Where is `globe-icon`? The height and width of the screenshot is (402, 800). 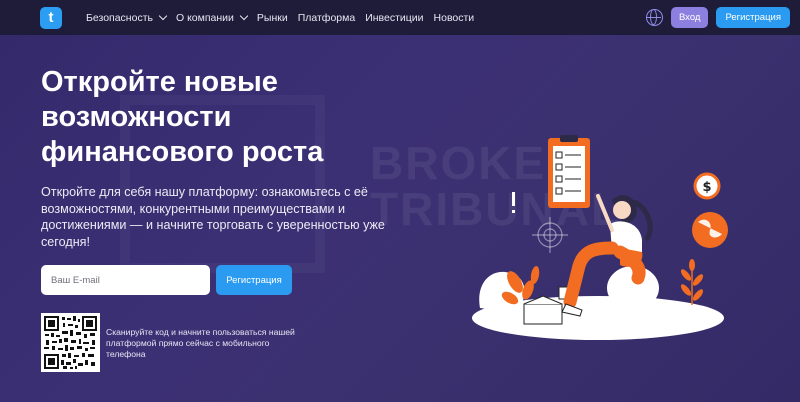
globe-icon is located at coordinates (654, 17).